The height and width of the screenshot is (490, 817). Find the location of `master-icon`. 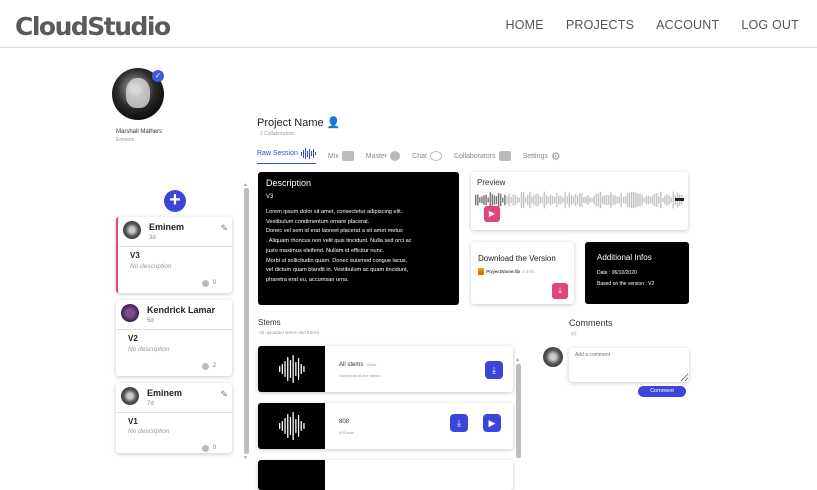

master-icon is located at coordinates (395, 156).